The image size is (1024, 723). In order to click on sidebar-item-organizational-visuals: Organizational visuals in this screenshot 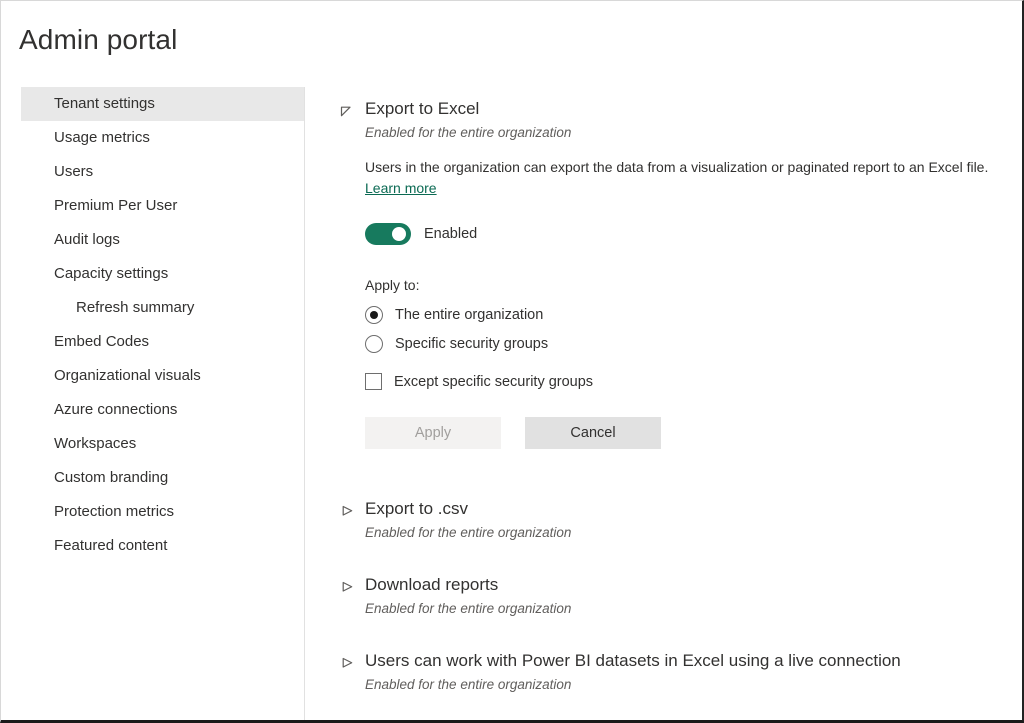, I will do `click(162, 376)`.